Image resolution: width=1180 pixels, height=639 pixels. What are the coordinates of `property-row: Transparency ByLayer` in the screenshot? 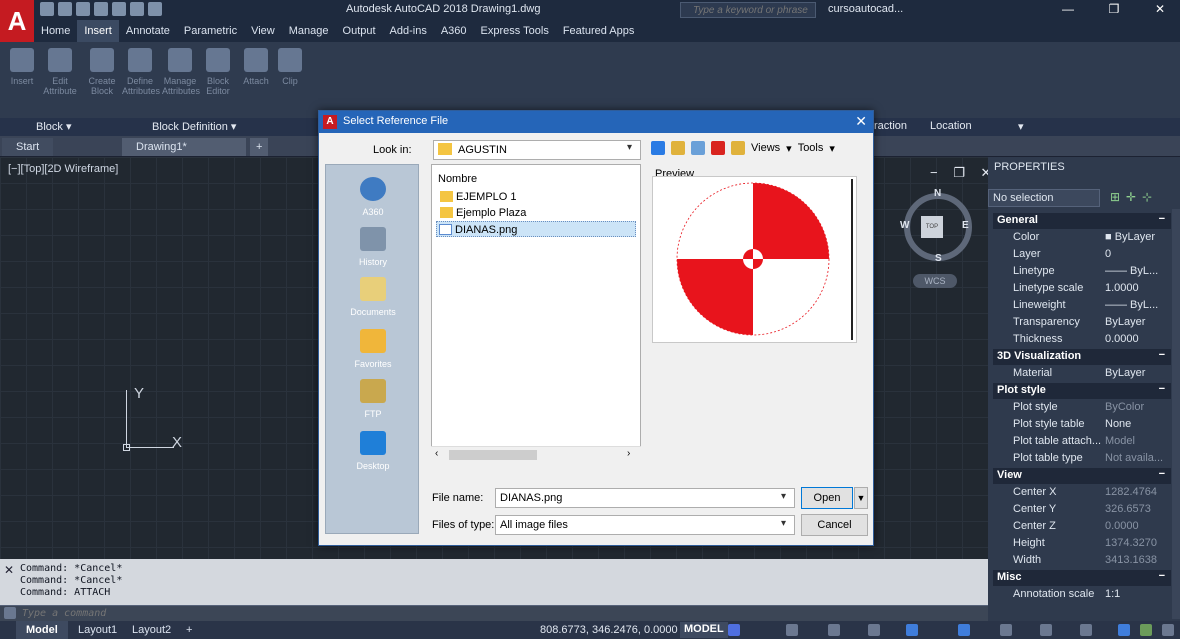 It's located at (1082, 323).